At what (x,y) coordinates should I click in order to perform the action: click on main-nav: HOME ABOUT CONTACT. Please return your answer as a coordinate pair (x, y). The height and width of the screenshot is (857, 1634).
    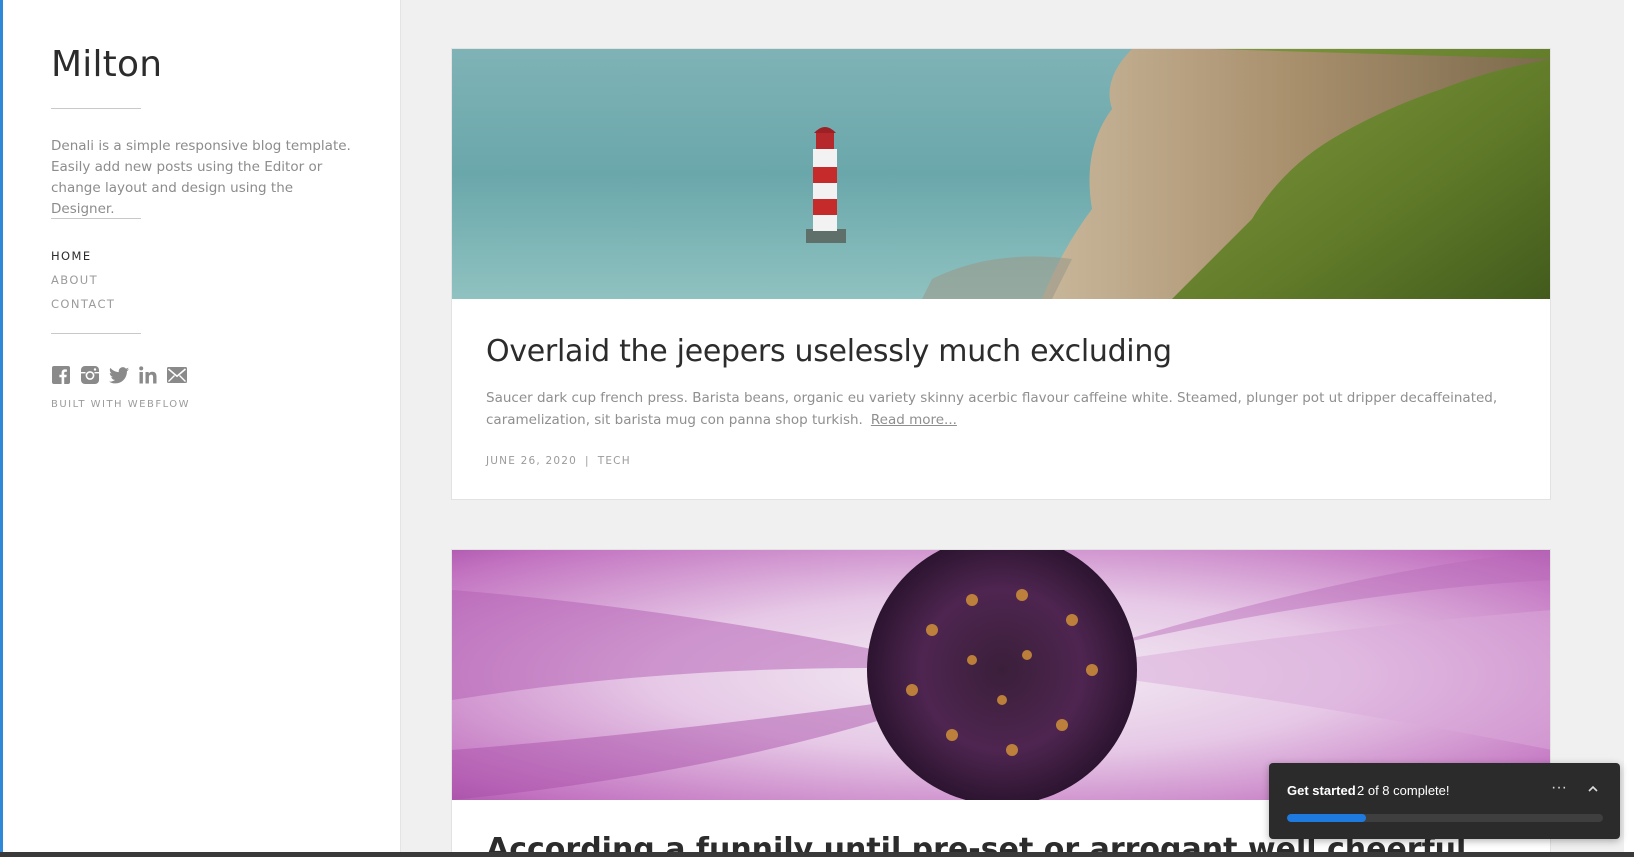
    Looking at the image, I should click on (83, 284).